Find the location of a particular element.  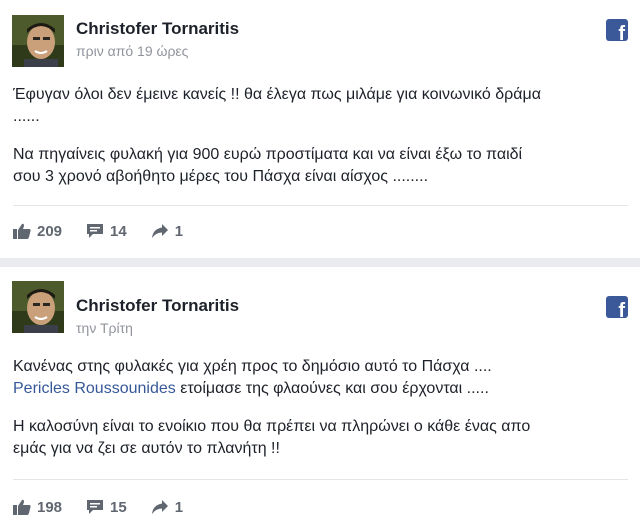

comment-count: 15 is located at coordinates (106, 507).